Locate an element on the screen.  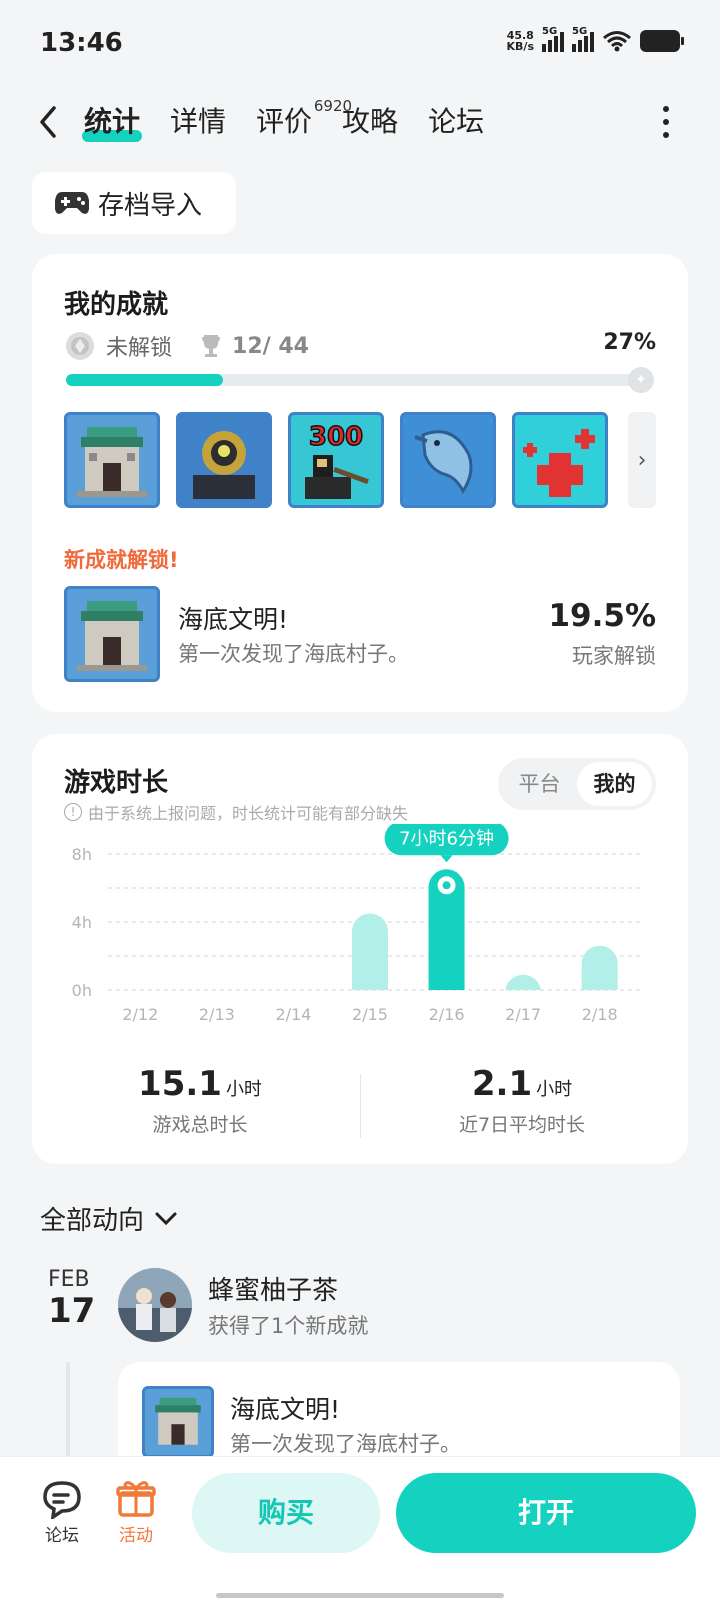
chat-bubble-icon is located at coordinates (62, 1500).